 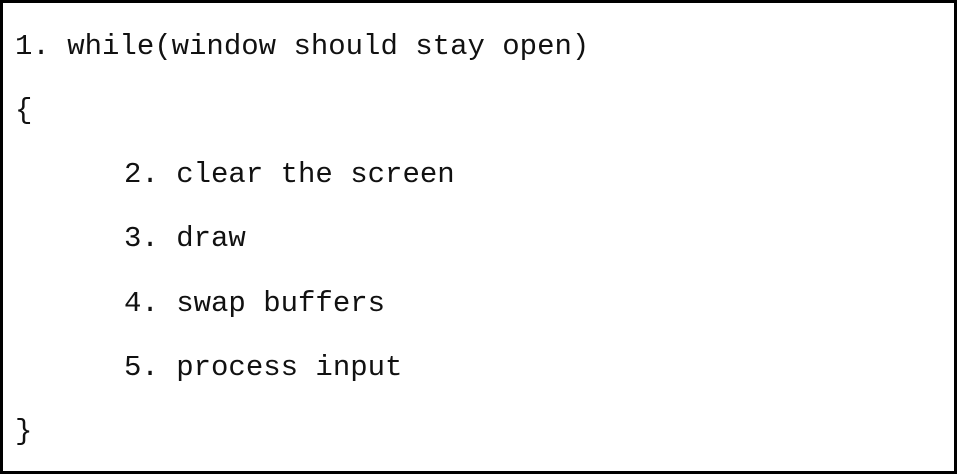 I want to click on code-line-open-brace: {, so click(x=24, y=110).